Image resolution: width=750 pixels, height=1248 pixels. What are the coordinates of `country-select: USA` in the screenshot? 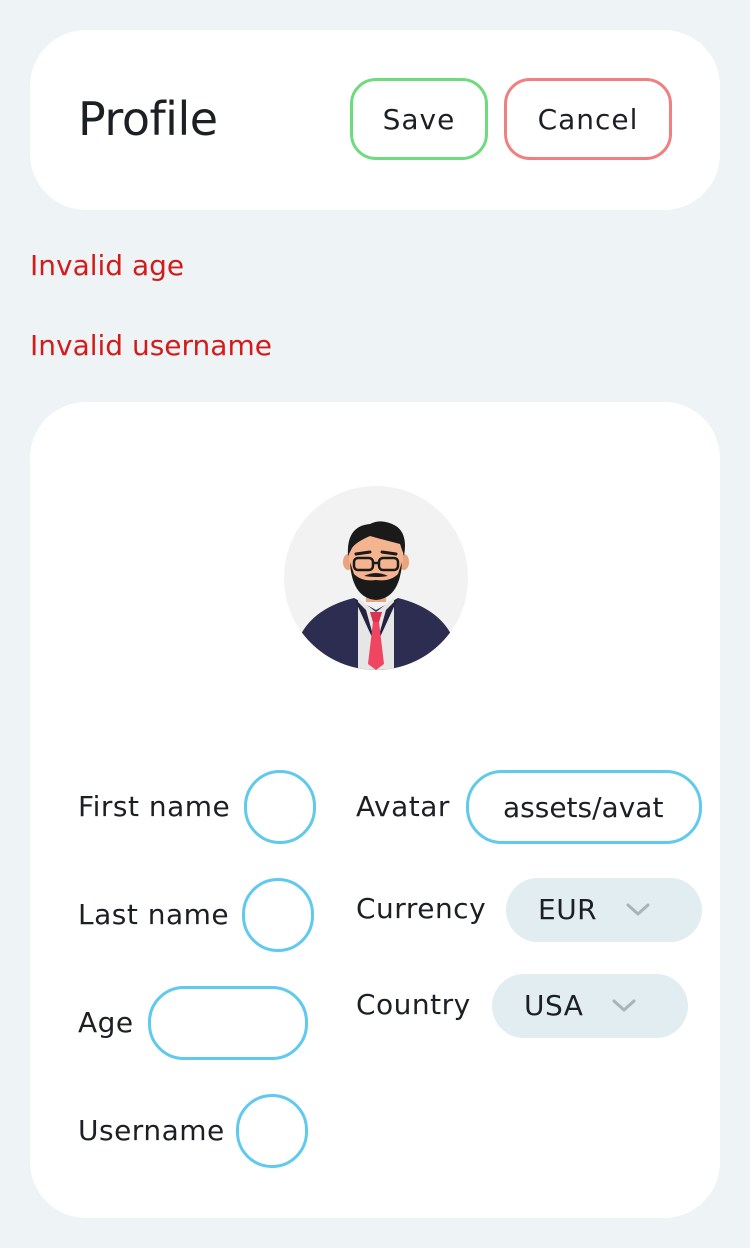 It's located at (590, 1006).